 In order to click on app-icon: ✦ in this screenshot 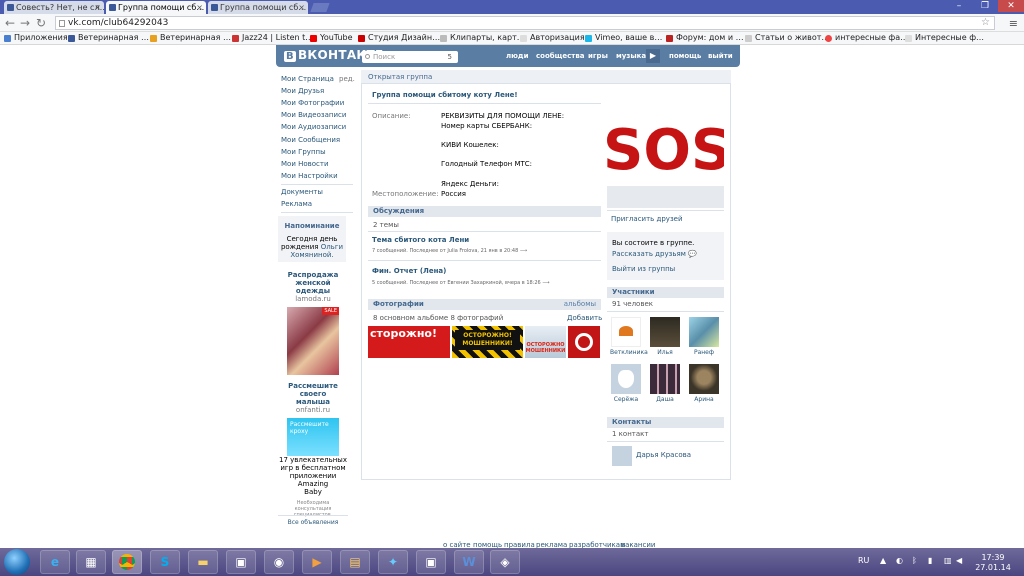, I will do `click(393, 562)`.